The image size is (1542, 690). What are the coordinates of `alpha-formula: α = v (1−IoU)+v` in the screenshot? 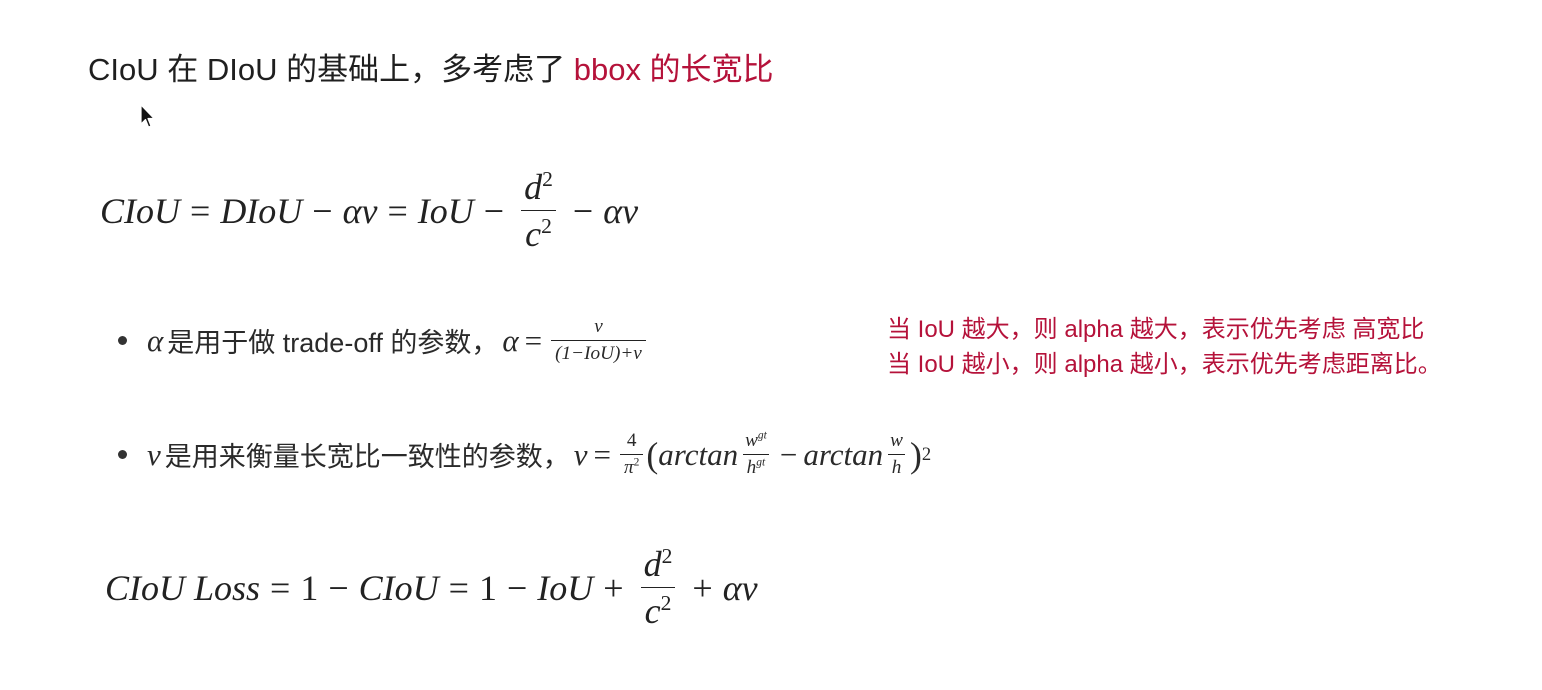 It's located at (575, 340).